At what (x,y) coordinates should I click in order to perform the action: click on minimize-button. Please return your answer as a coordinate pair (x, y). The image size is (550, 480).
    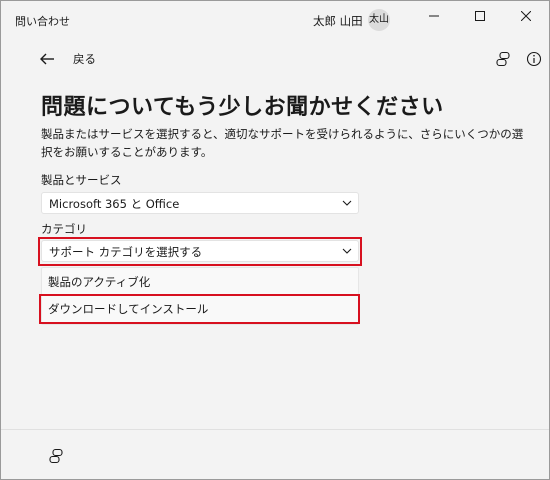
    Looking at the image, I should click on (434, 16).